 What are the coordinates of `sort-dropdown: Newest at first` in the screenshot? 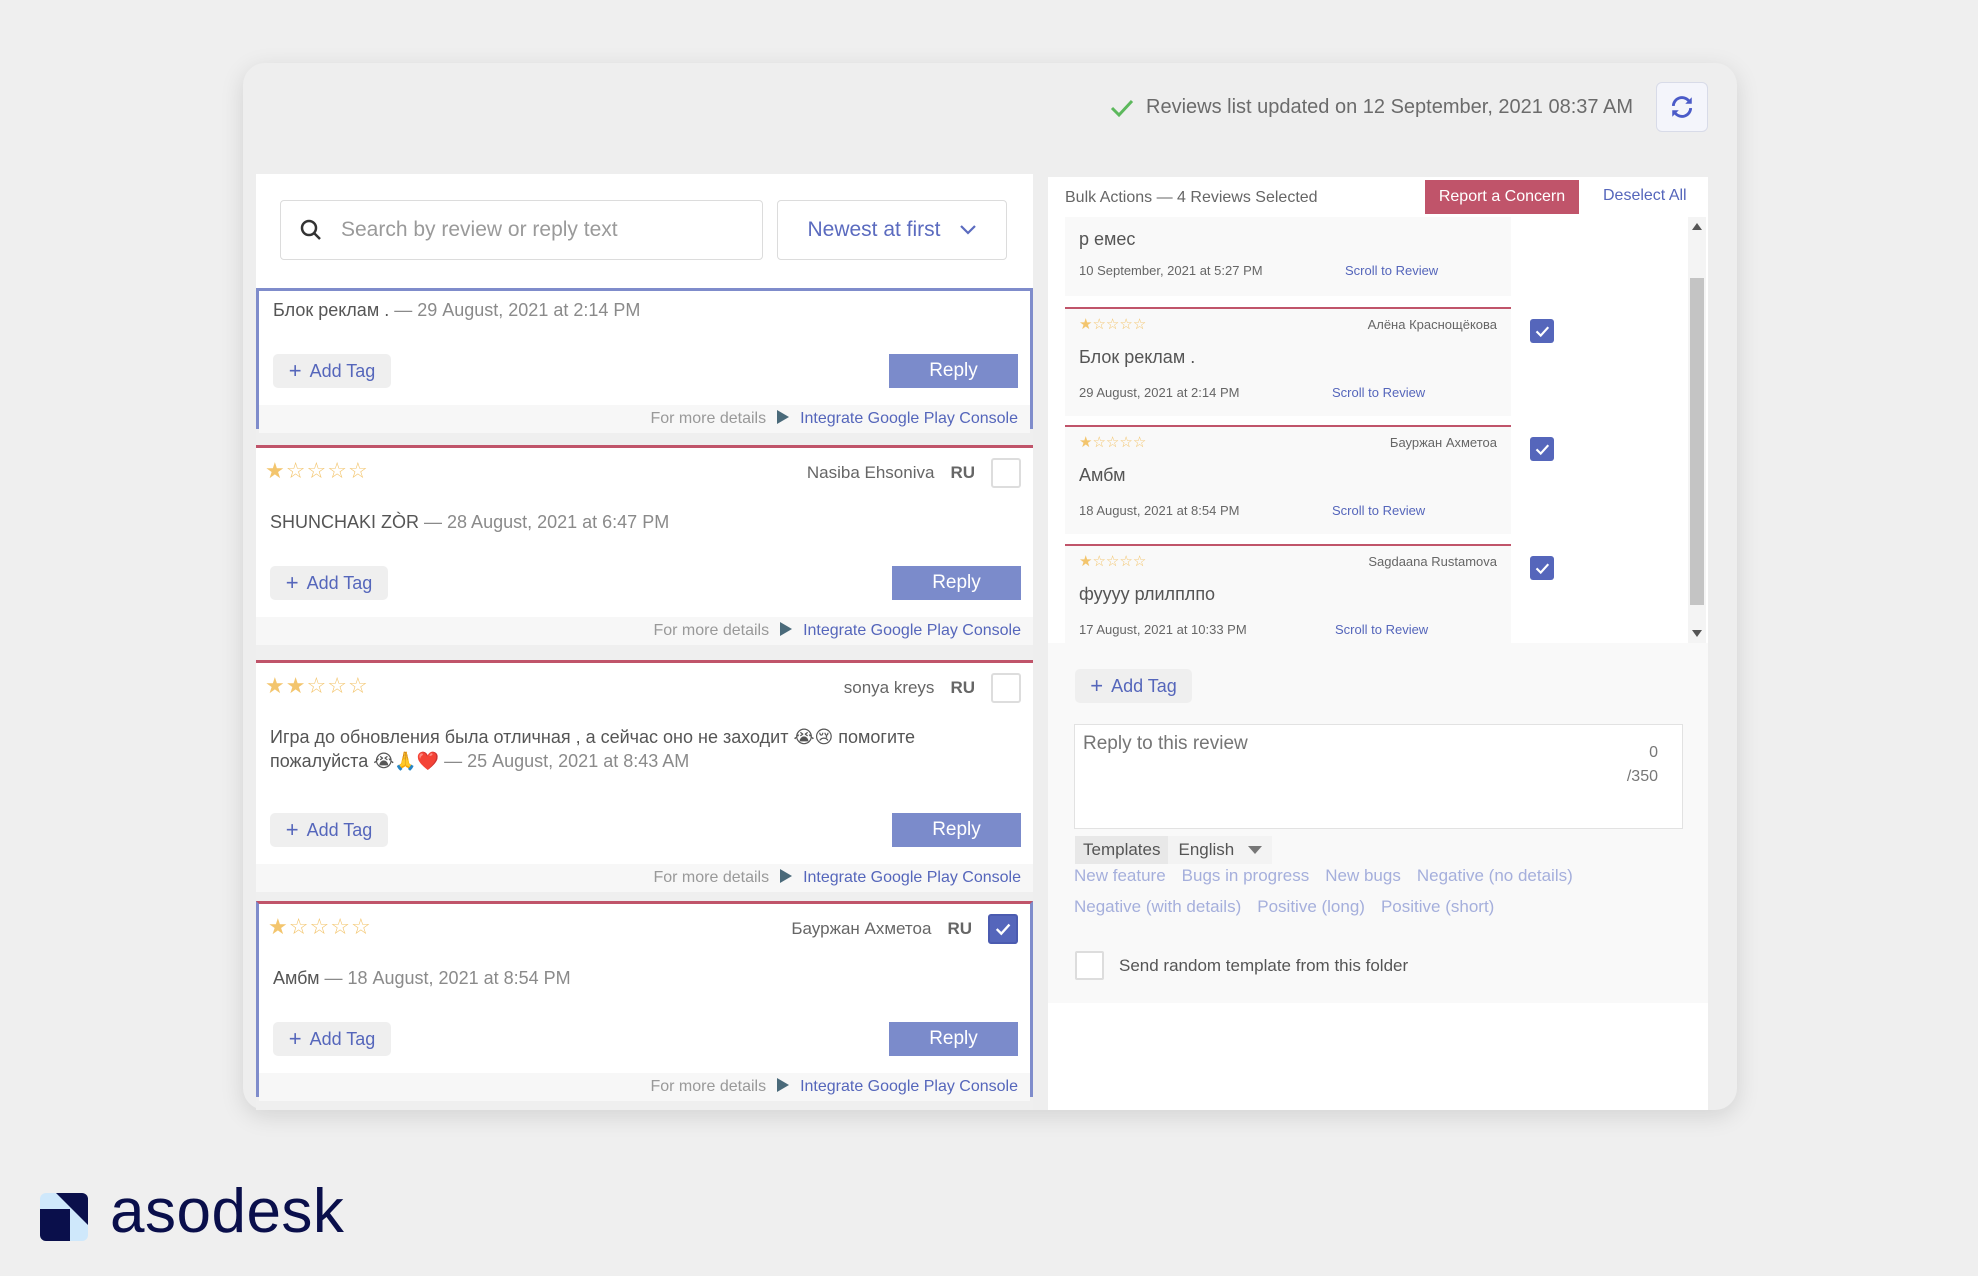 It's located at (892, 230).